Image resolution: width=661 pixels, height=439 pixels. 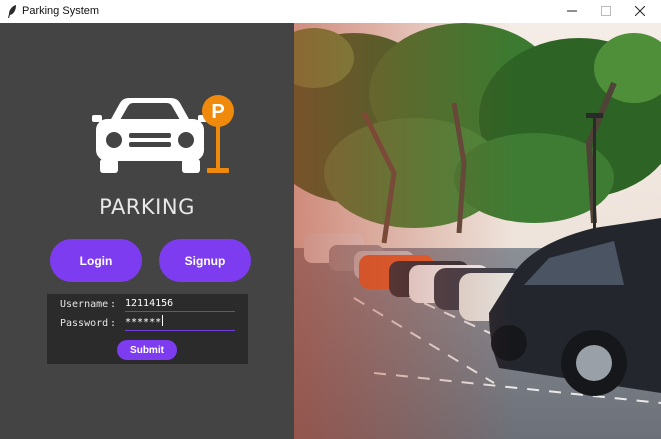 I want to click on minimize-icon, so click(x=572, y=11).